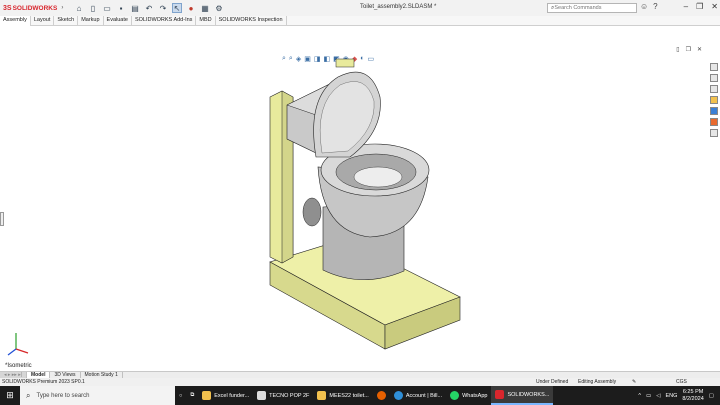 The width and height of the screenshot is (720, 405). Describe the element at coordinates (43, 21) in the screenshot. I see `tab-layout: Layout` at that location.